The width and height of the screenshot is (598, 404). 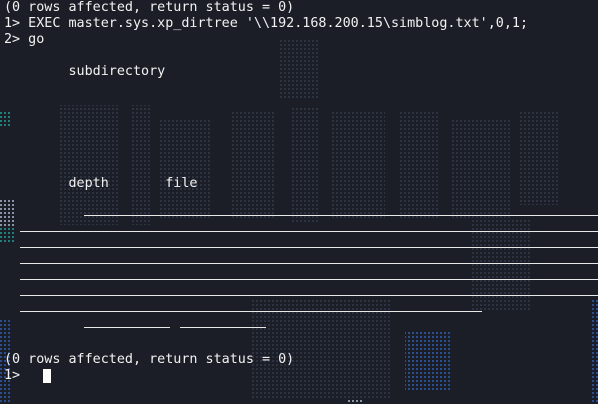 I want to click on text-cursor, so click(x=47, y=376).